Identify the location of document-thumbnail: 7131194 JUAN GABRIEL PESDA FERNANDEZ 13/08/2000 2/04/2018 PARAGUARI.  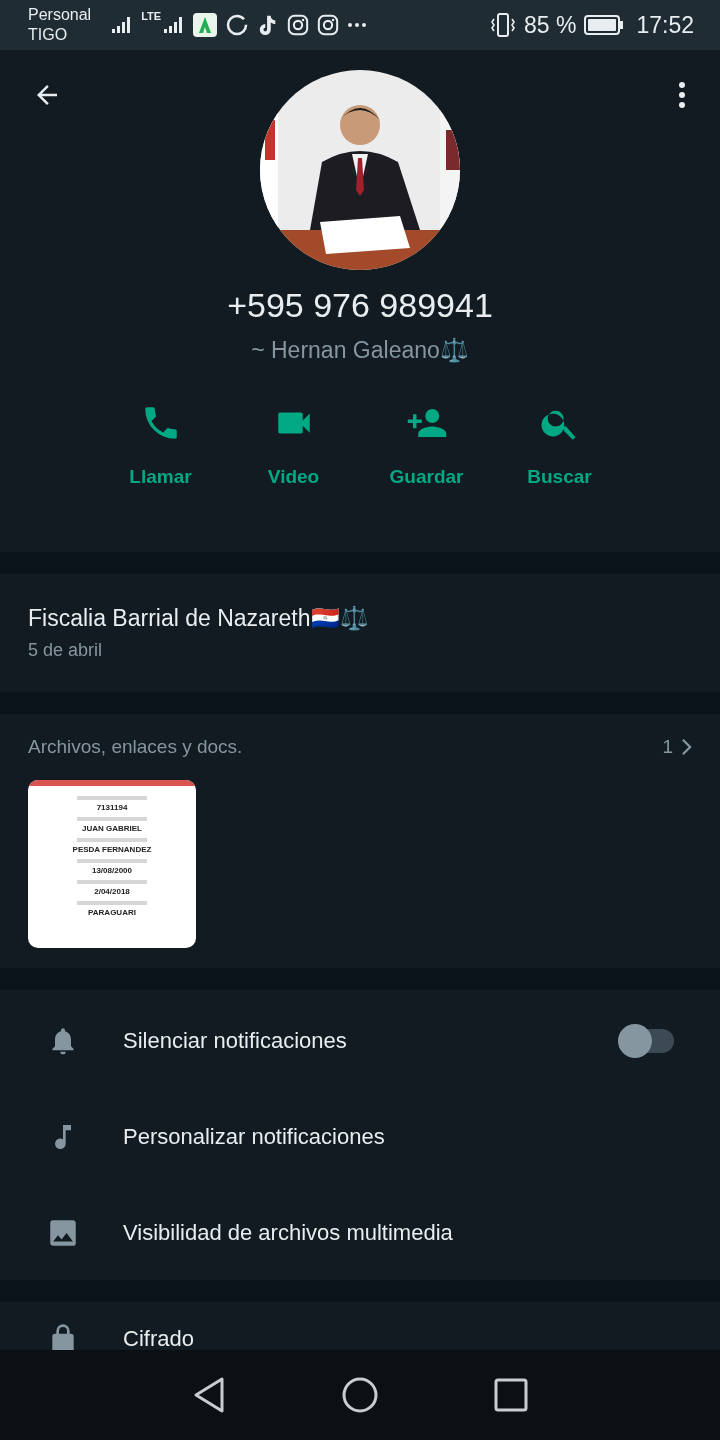
(112, 864).